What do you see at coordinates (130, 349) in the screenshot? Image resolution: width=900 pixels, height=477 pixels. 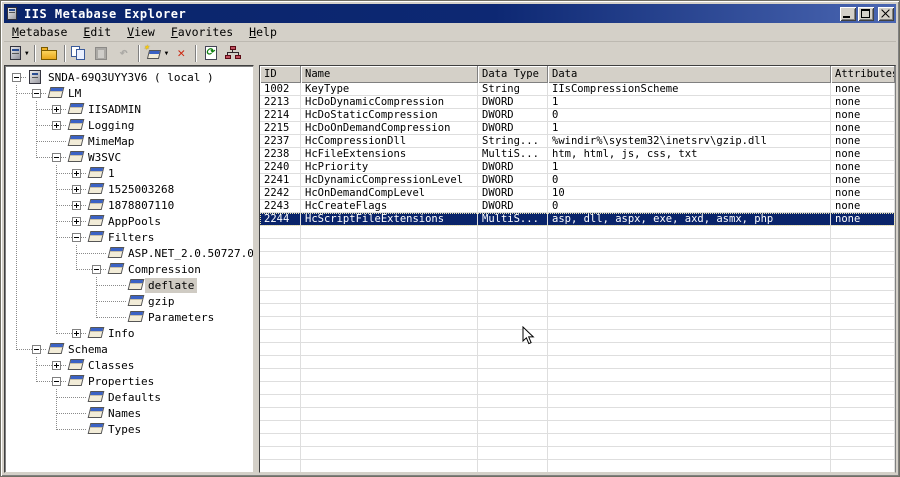 I see `tree-item-schema: Schema` at bounding box center [130, 349].